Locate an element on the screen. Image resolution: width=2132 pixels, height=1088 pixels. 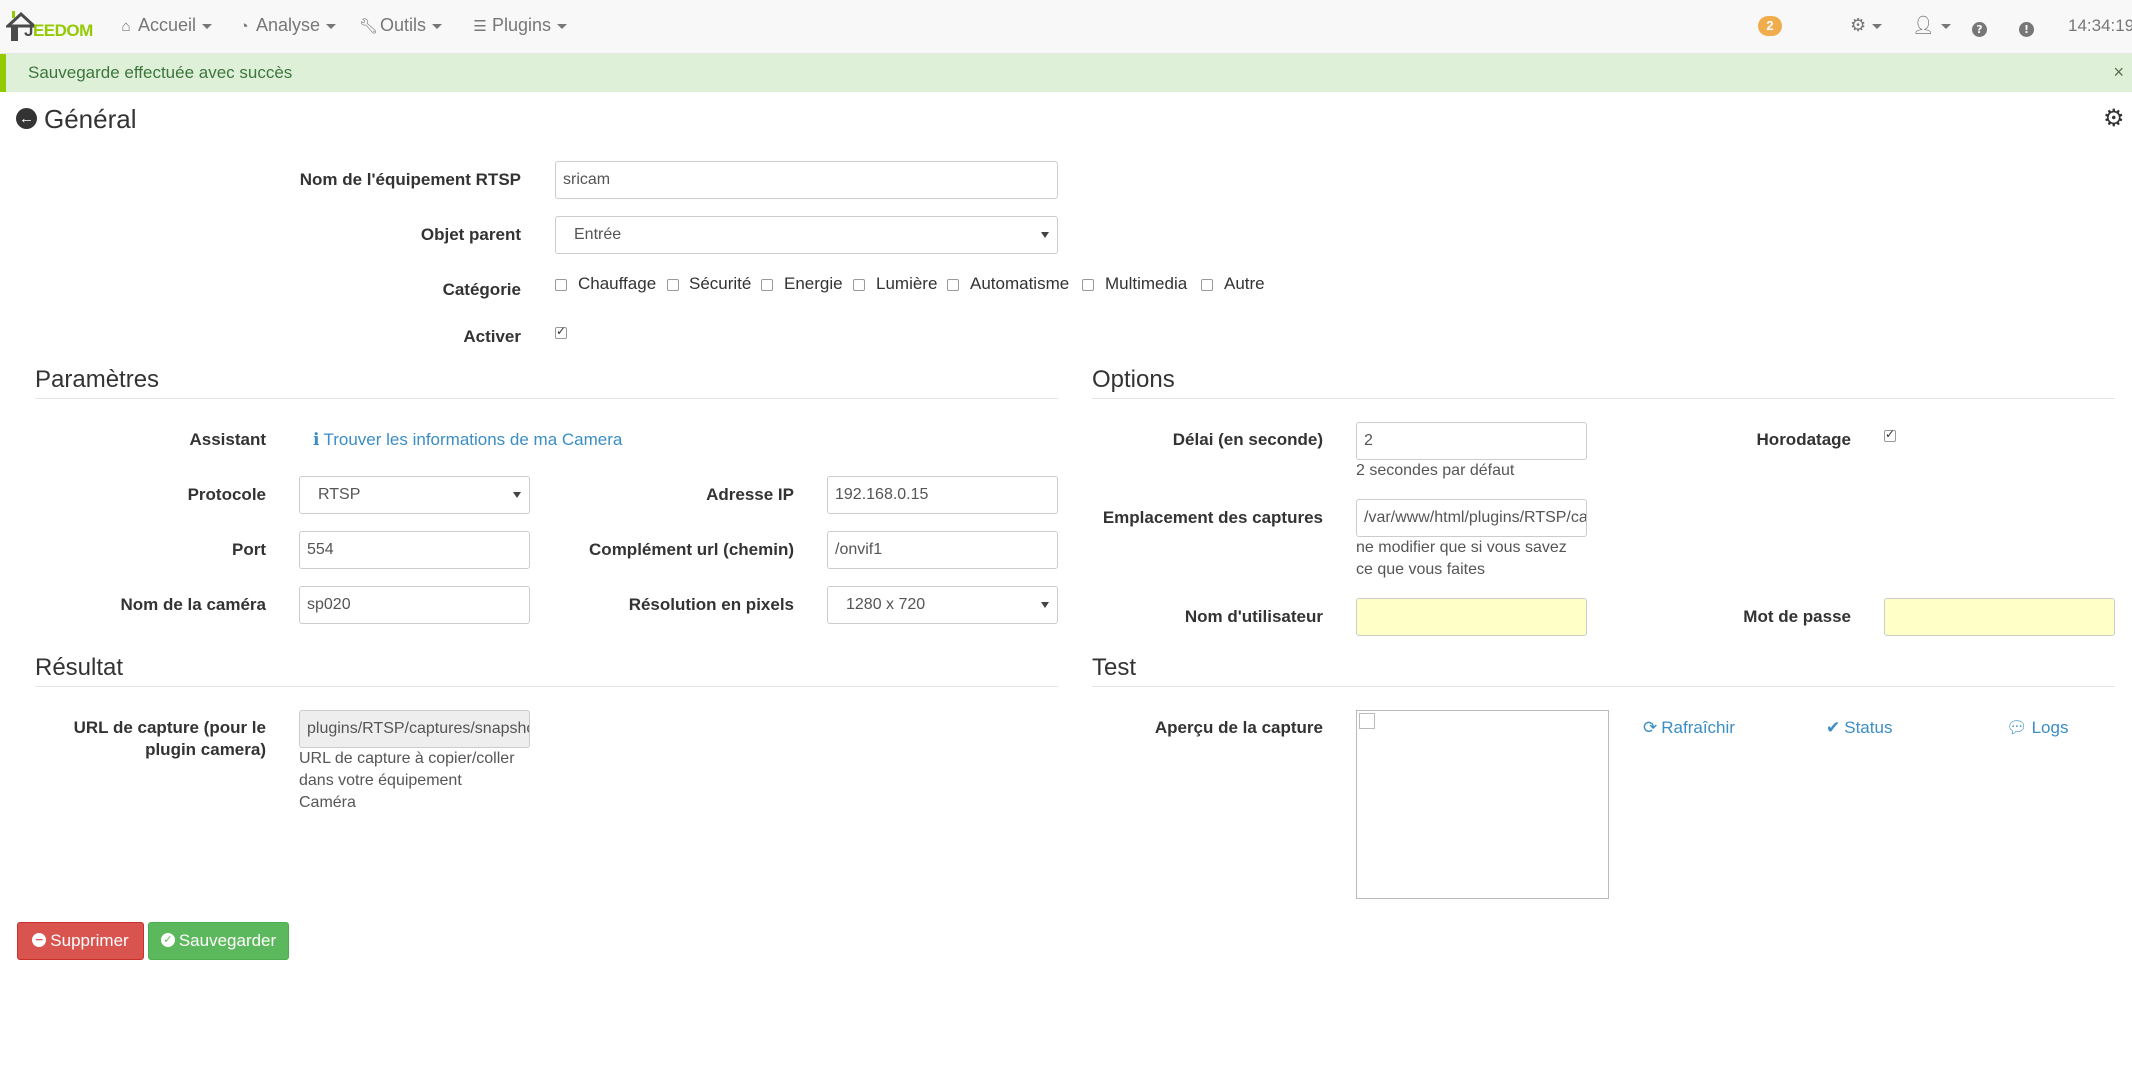
username-label: Nom d'utilisateur is located at coordinates (1253, 616).